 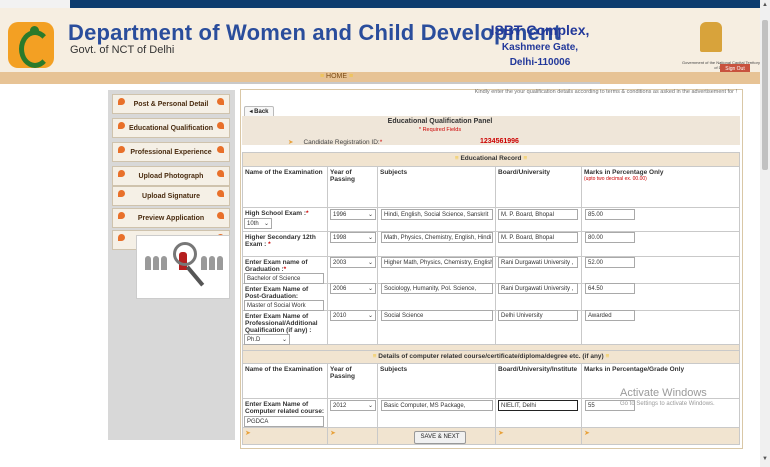 I want to click on table-row-label: Higher Secondary 12th Exam : *, so click(x=285, y=244).